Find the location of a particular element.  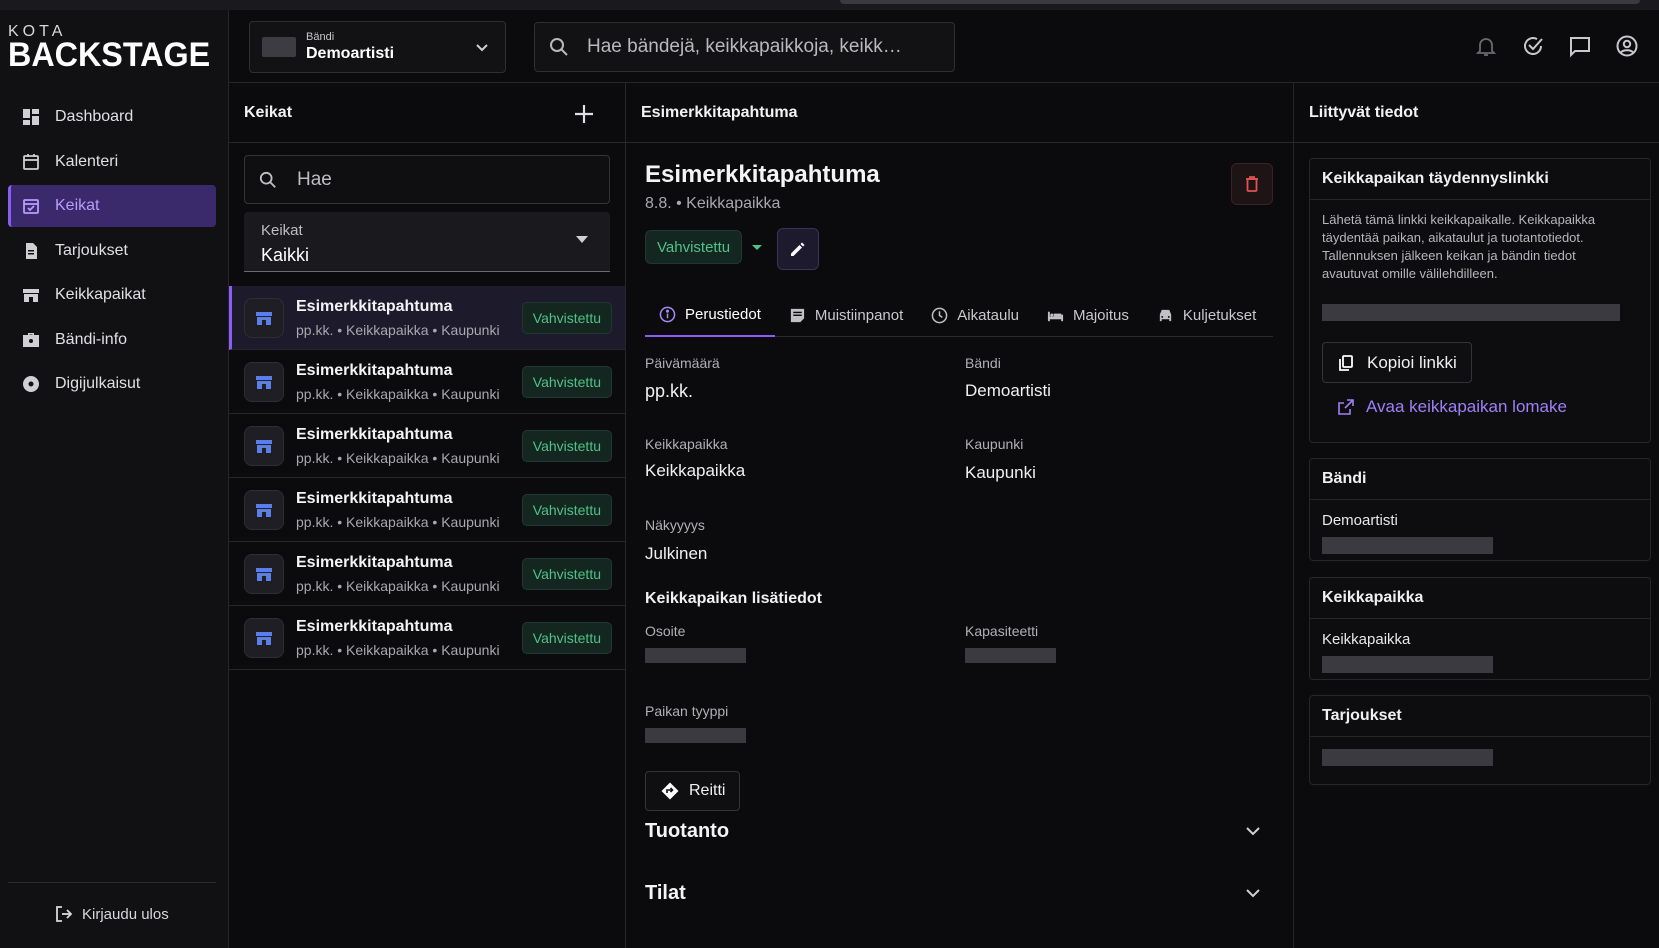

status-badge: Vahvistettu is located at coordinates (566, 318).